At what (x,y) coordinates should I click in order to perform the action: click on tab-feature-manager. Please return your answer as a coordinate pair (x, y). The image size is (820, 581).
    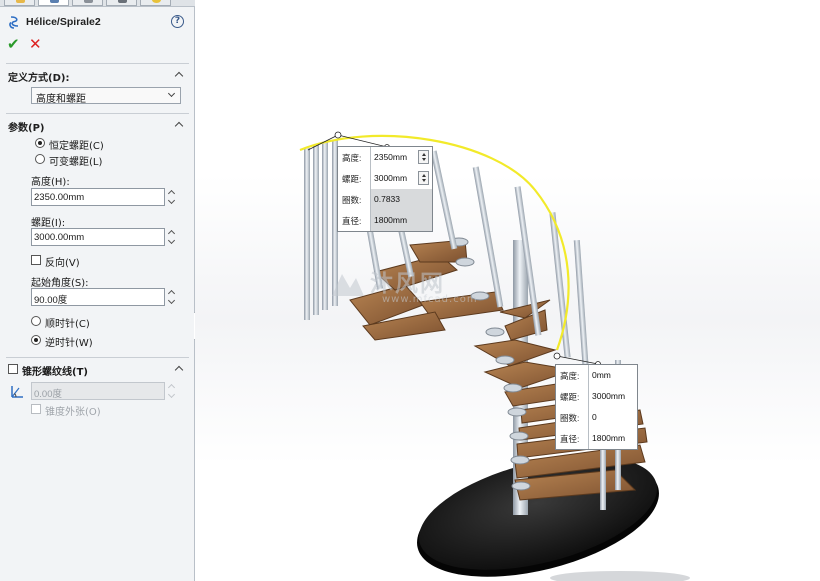
    Looking at the image, I should click on (19, 3).